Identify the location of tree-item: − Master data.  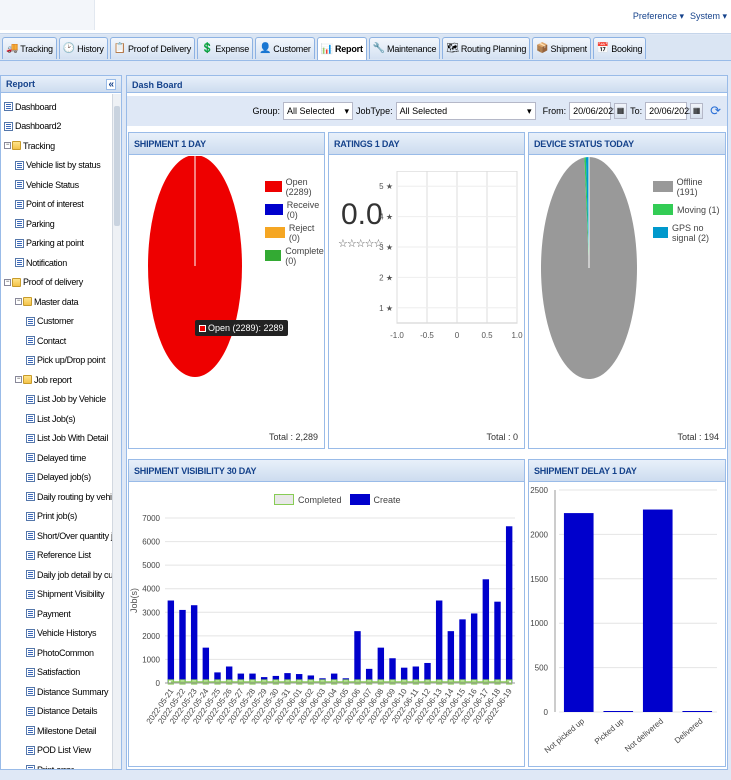
(57, 302).